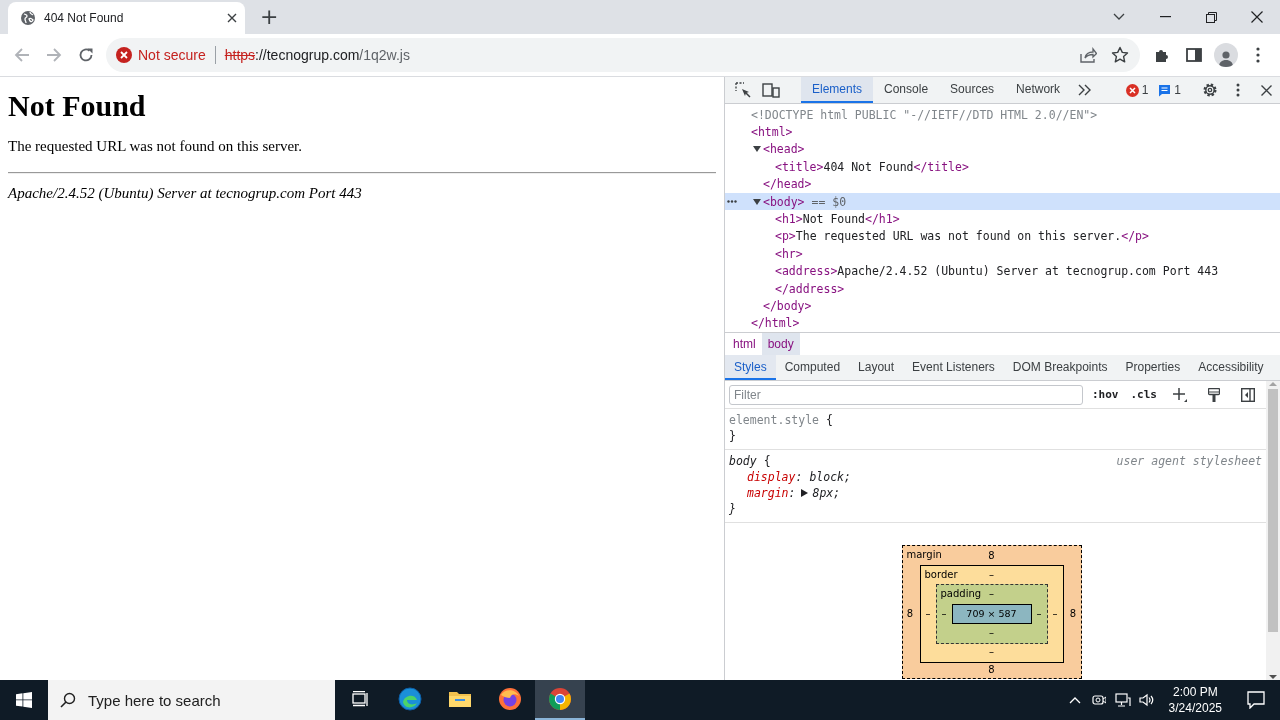 The height and width of the screenshot is (720, 1280). What do you see at coordinates (744, 344) in the screenshot?
I see `breadcrumb: html` at bounding box center [744, 344].